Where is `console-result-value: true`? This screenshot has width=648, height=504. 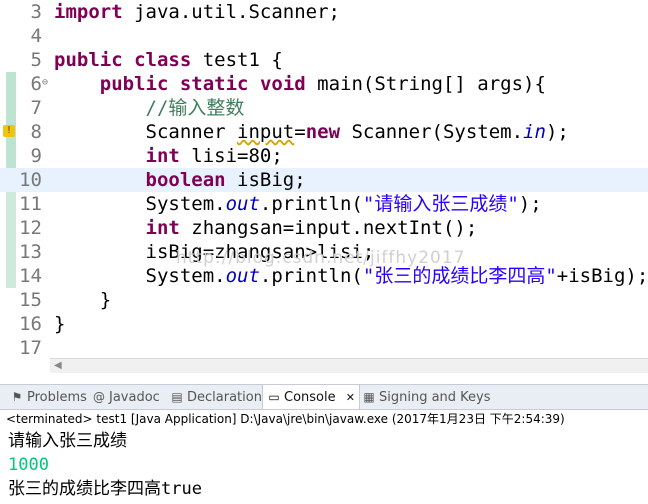
console-result-value: true is located at coordinates (181, 489).